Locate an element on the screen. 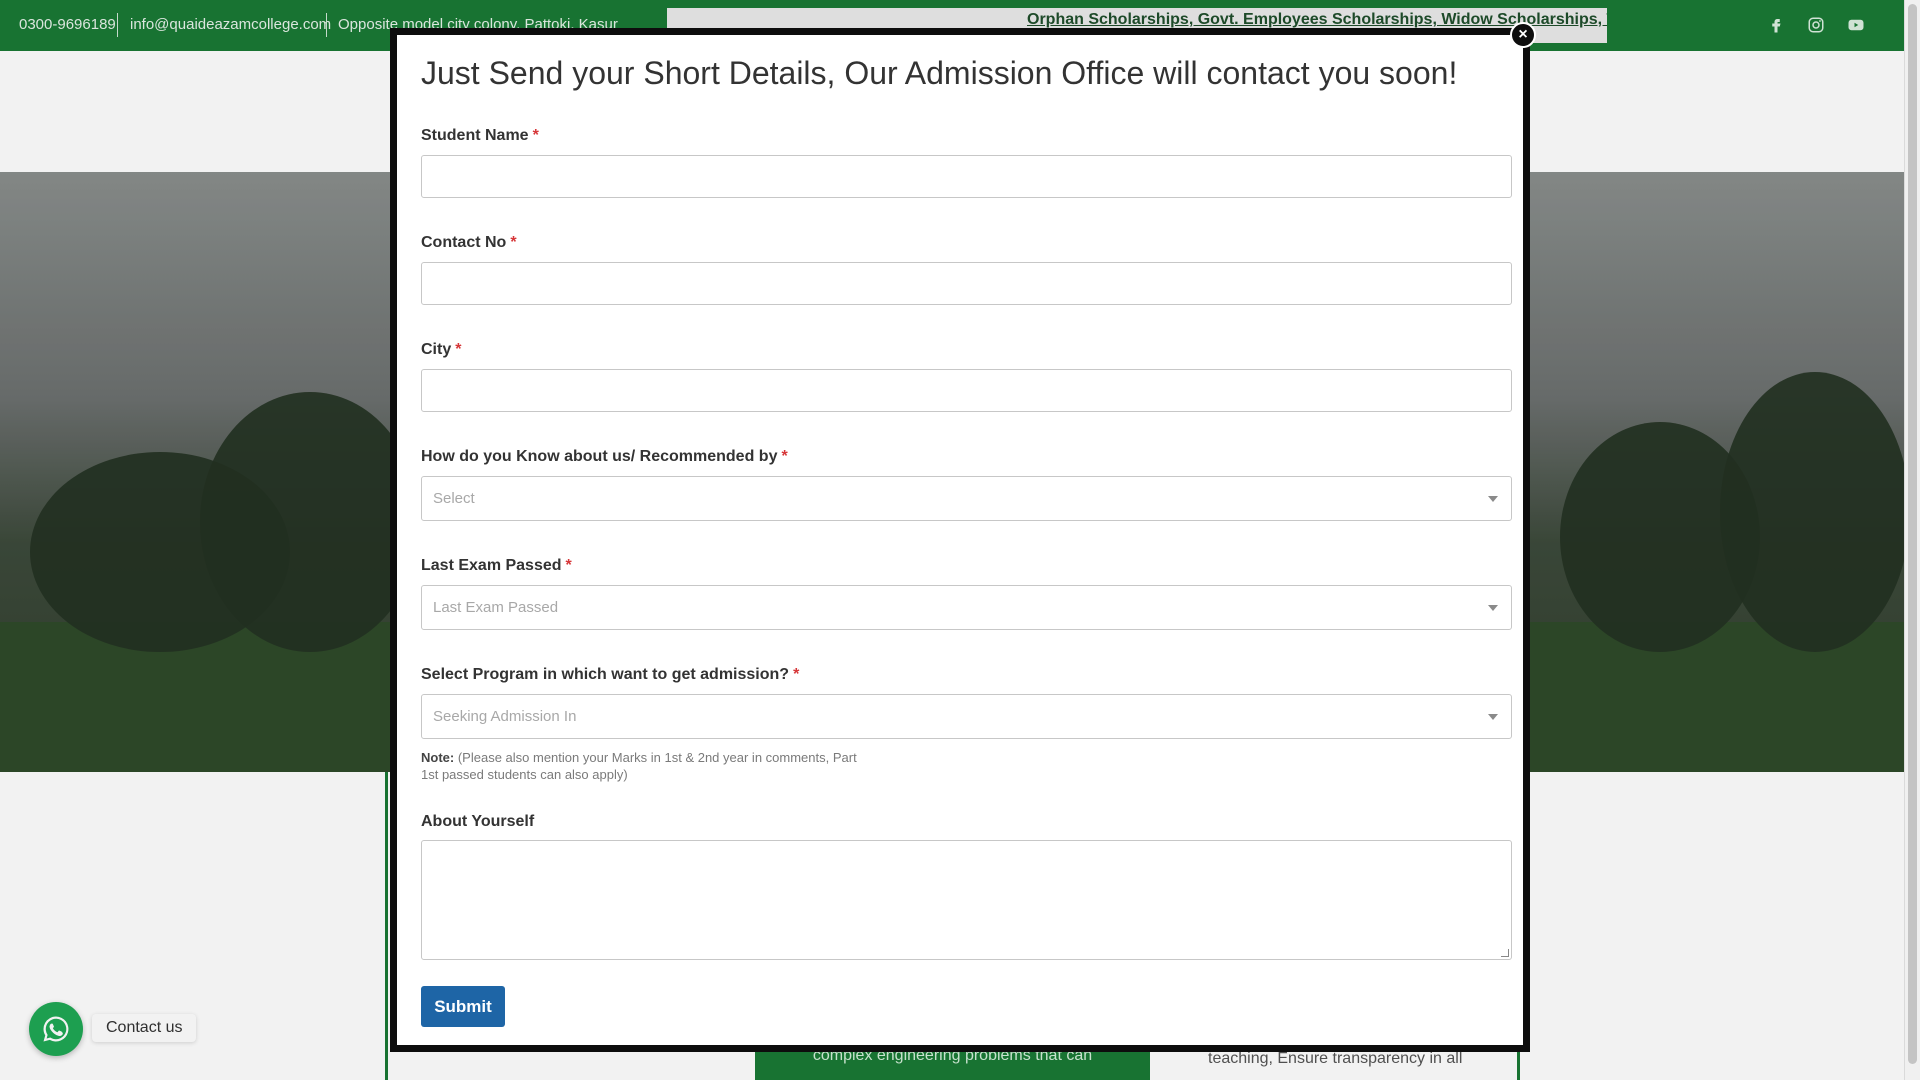 Image resolution: width=1920 pixels, height=1080 pixels. student-name-label: Student Name * is located at coordinates (480, 136).